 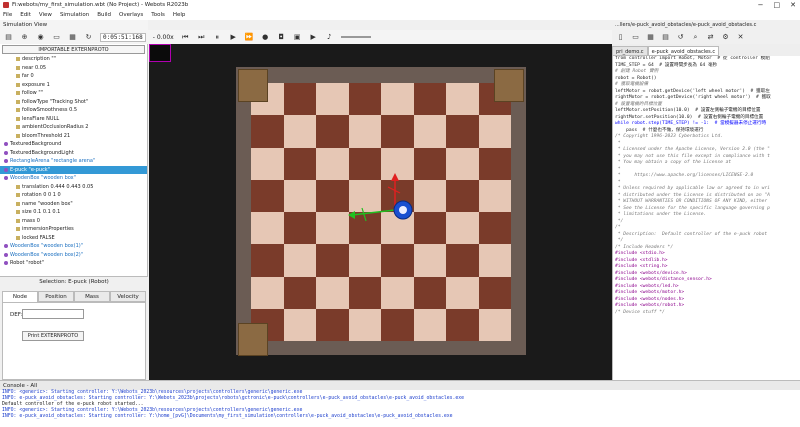 I want to click on scene-tree-item: translation 0.444 0.443 0.05, so click(x=73, y=187).